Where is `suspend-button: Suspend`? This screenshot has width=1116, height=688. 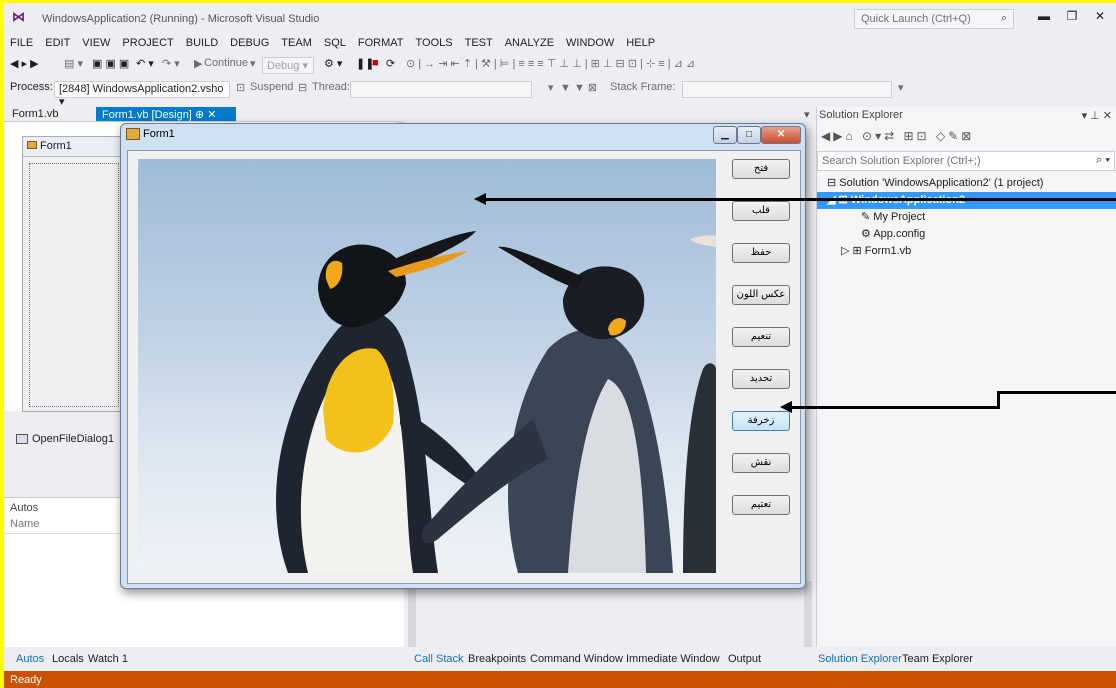
suspend-button: Suspend is located at coordinates (271, 87).